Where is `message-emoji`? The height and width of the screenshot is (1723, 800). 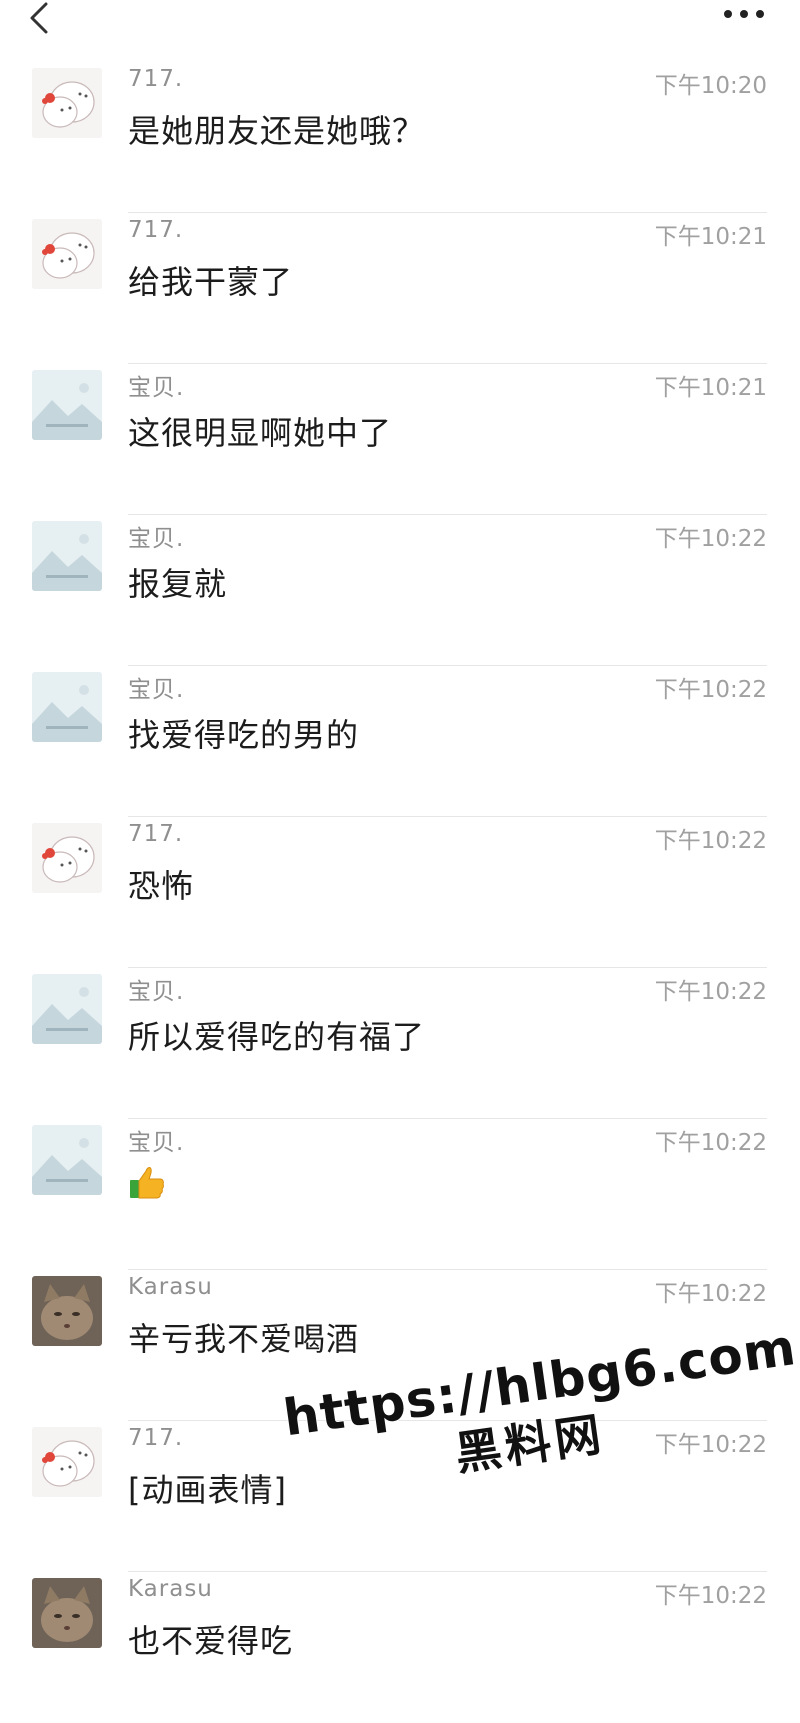
message-emoji is located at coordinates (147, 1182).